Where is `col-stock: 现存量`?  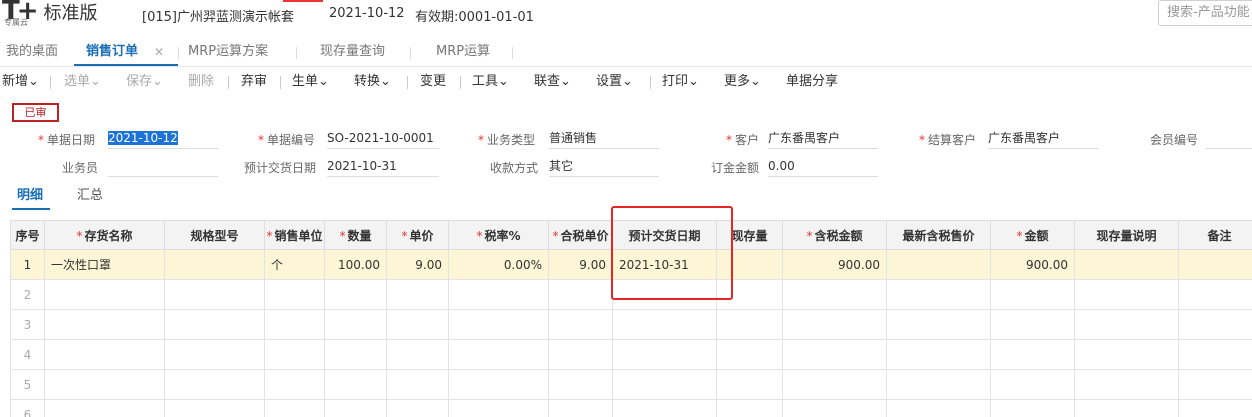 col-stock: 现存量 is located at coordinates (749, 235).